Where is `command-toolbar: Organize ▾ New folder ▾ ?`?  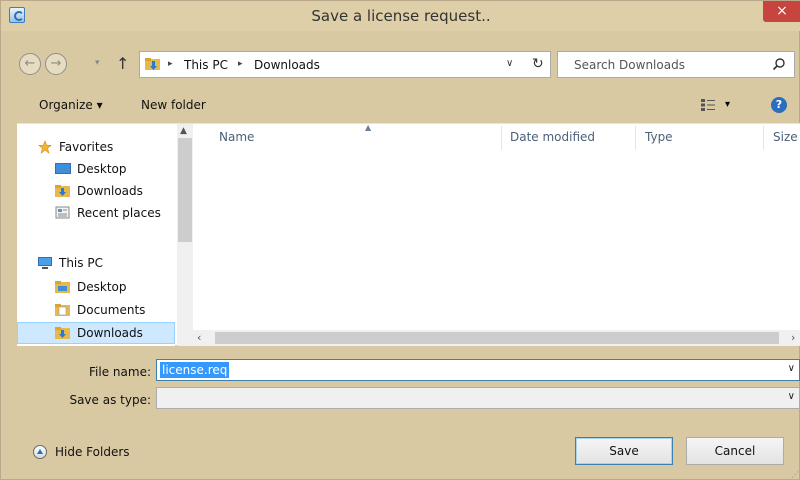 command-toolbar: Organize ▾ New folder ▾ ? is located at coordinates (400, 106).